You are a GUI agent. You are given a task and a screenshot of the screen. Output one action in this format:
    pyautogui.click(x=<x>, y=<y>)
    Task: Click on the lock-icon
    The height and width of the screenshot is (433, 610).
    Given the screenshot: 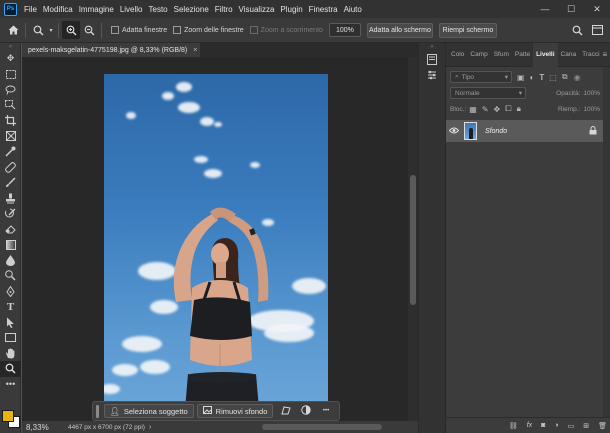 What is the action you would take?
    pyautogui.click(x=593, y=131)
    